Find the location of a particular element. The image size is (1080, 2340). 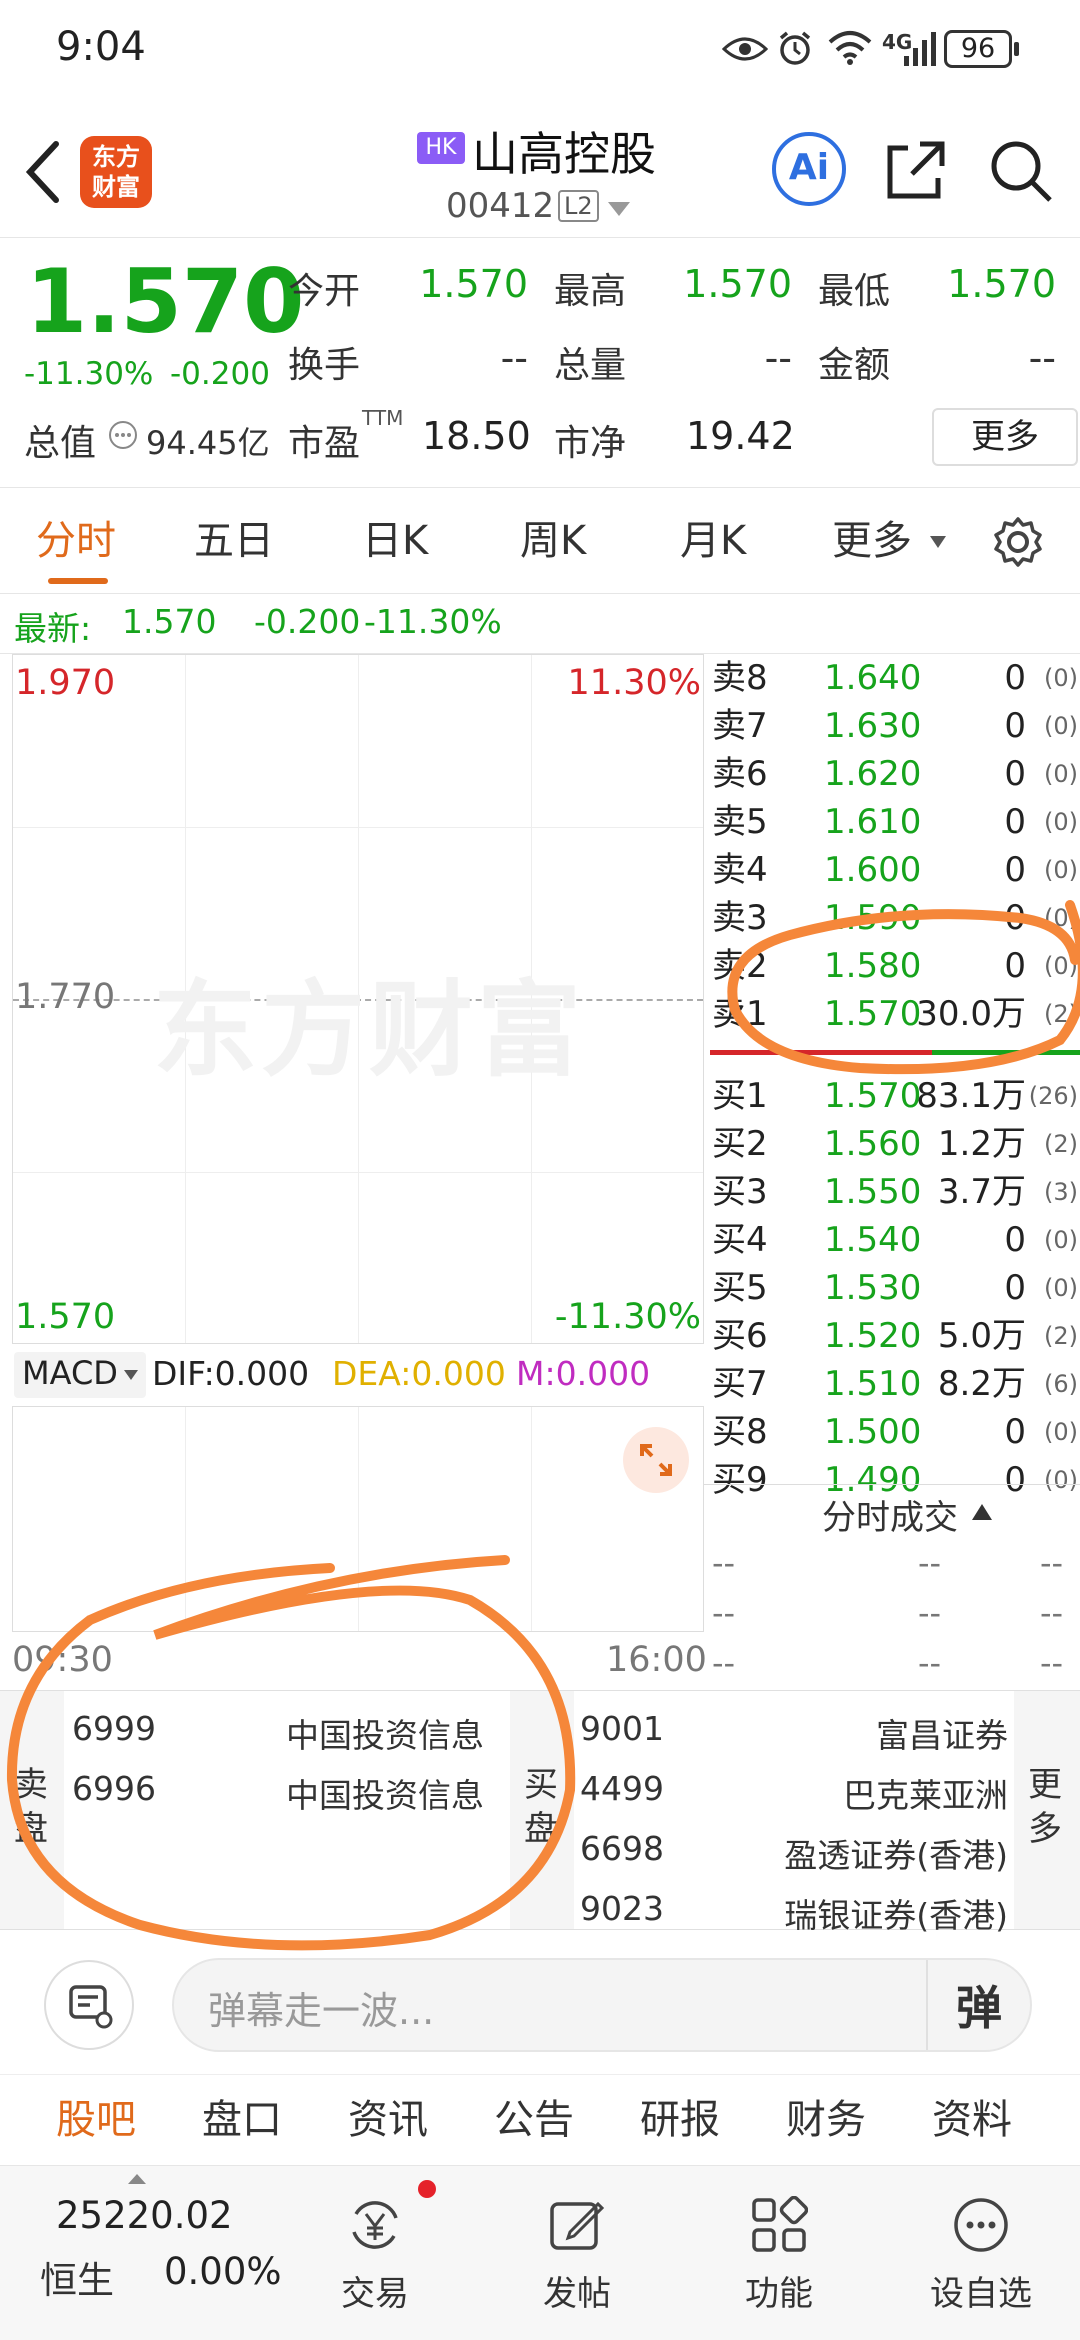

chart-top-percent: 11.30% is located at coordinates (634, 683).